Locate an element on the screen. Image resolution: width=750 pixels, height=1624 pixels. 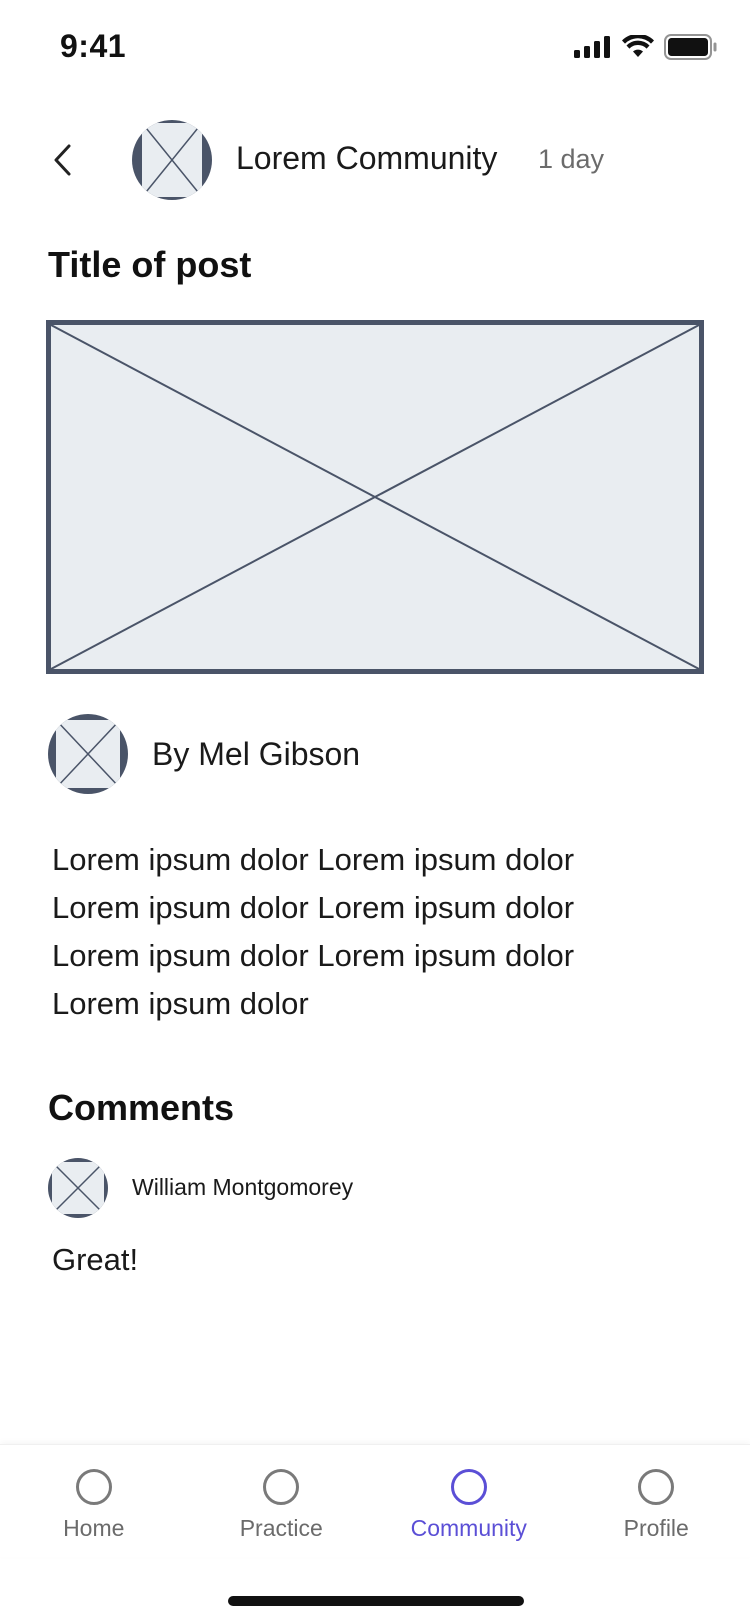
tab-practice: Practice is located at coordinates (282, 1501).